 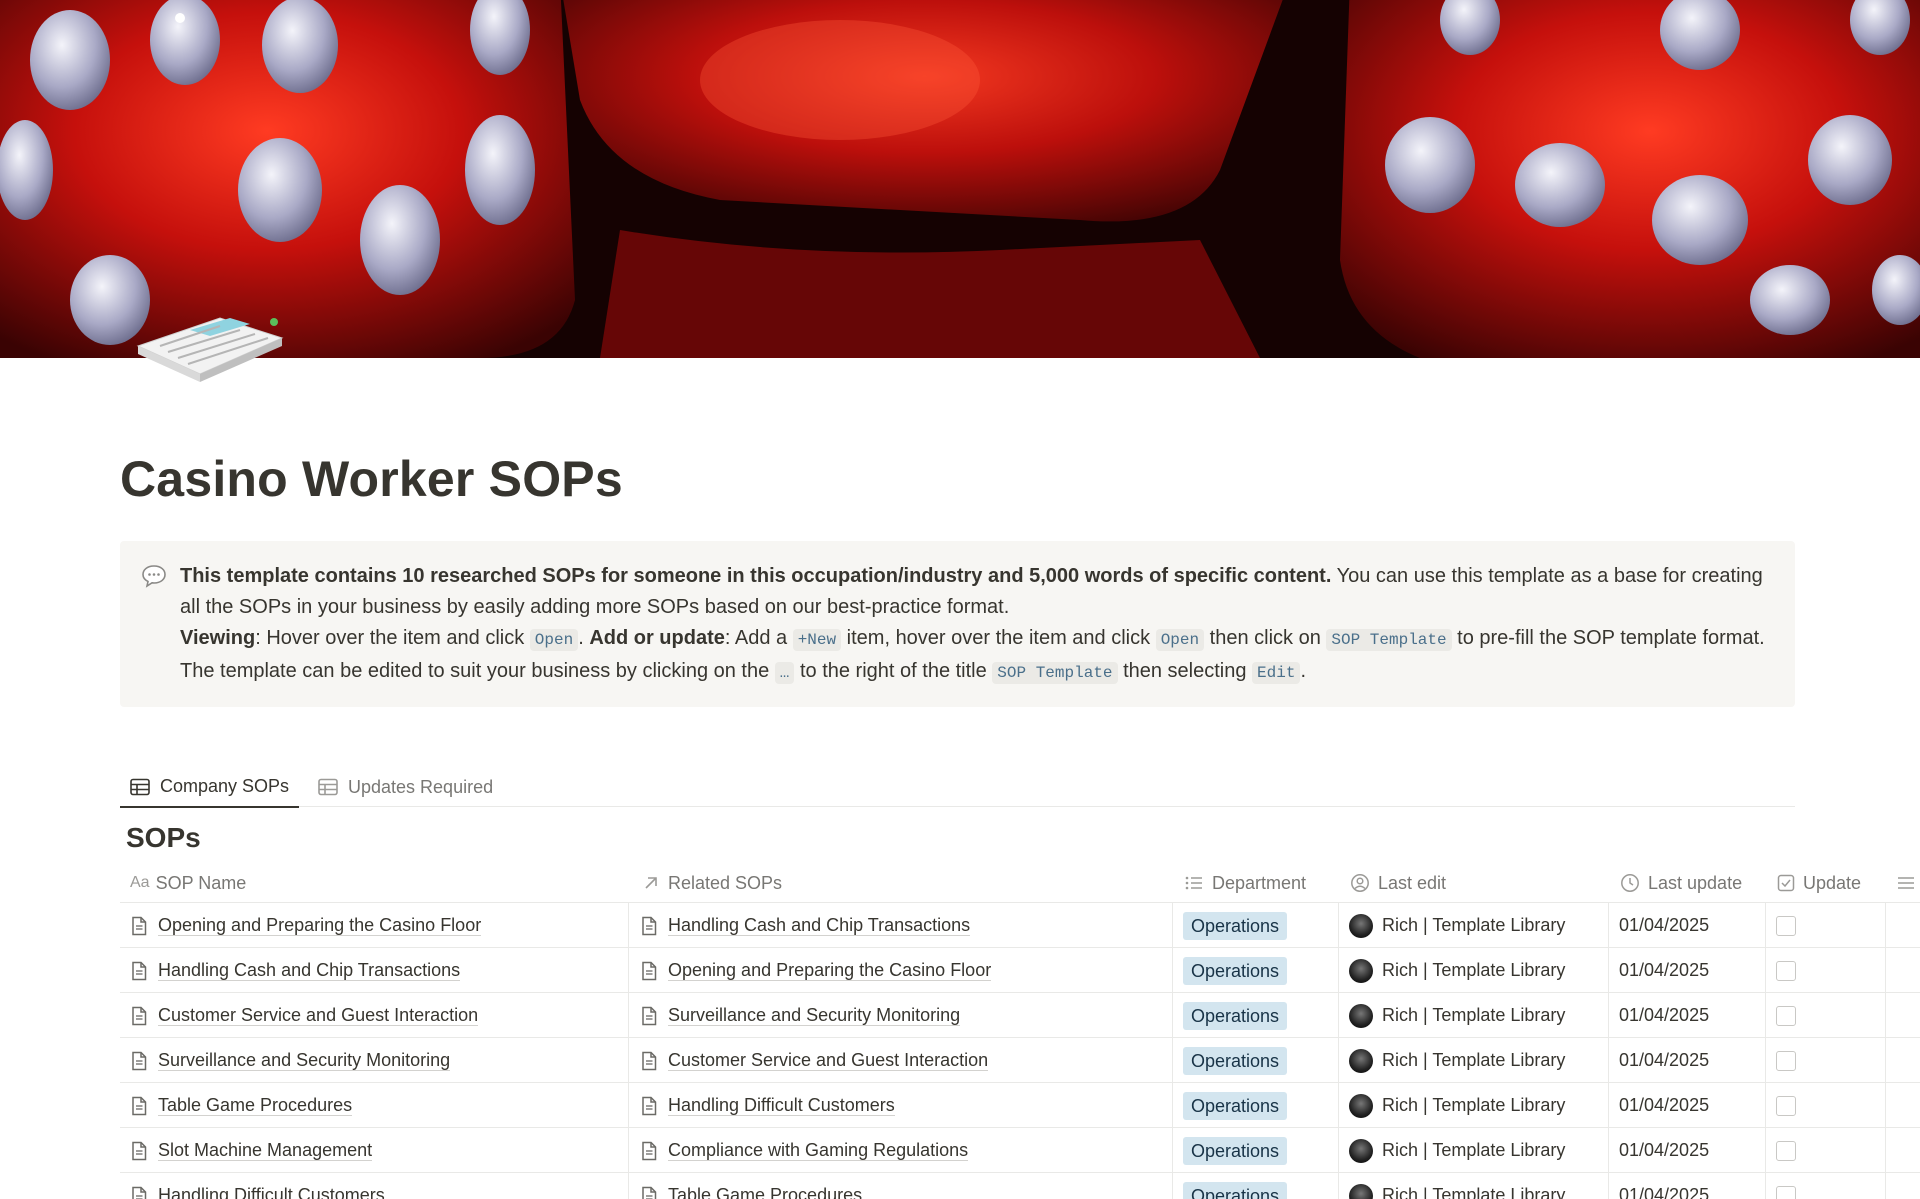 I want to click on sop-name-cell: Slot Machine Management, so click(x=374, y=1150).